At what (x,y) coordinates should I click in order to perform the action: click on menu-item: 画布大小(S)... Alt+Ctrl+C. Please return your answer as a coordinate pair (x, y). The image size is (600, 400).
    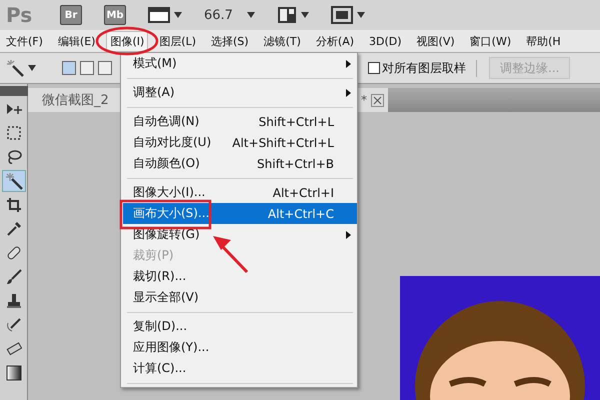
    Looking at the image, I should click on (240, 213).